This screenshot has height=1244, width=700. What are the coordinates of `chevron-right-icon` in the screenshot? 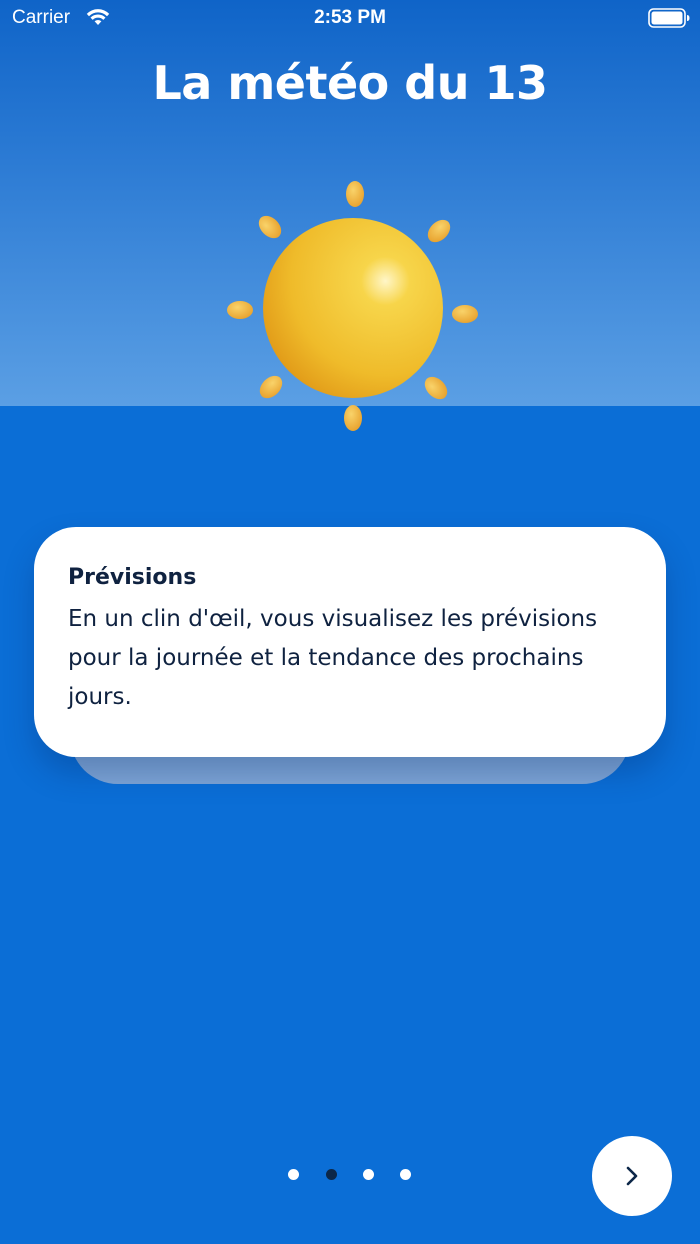 It's located at (632, 1176).